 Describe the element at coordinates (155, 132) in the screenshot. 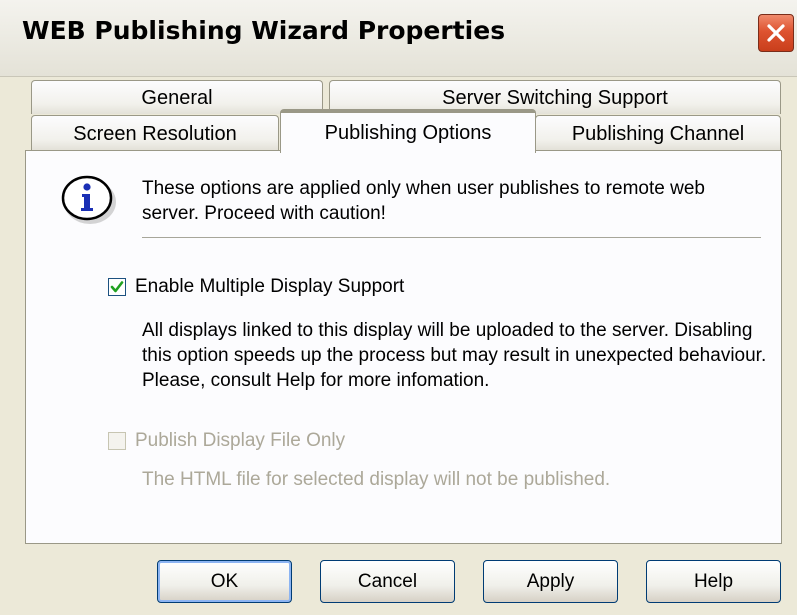

I see `tab-screen-resolution: Screen Resolution` at that location.